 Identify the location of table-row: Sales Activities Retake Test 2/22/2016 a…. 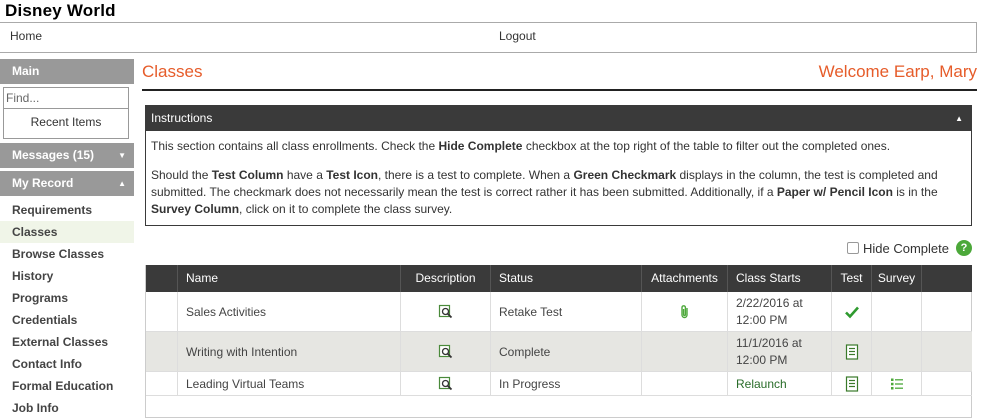
(559, 312).